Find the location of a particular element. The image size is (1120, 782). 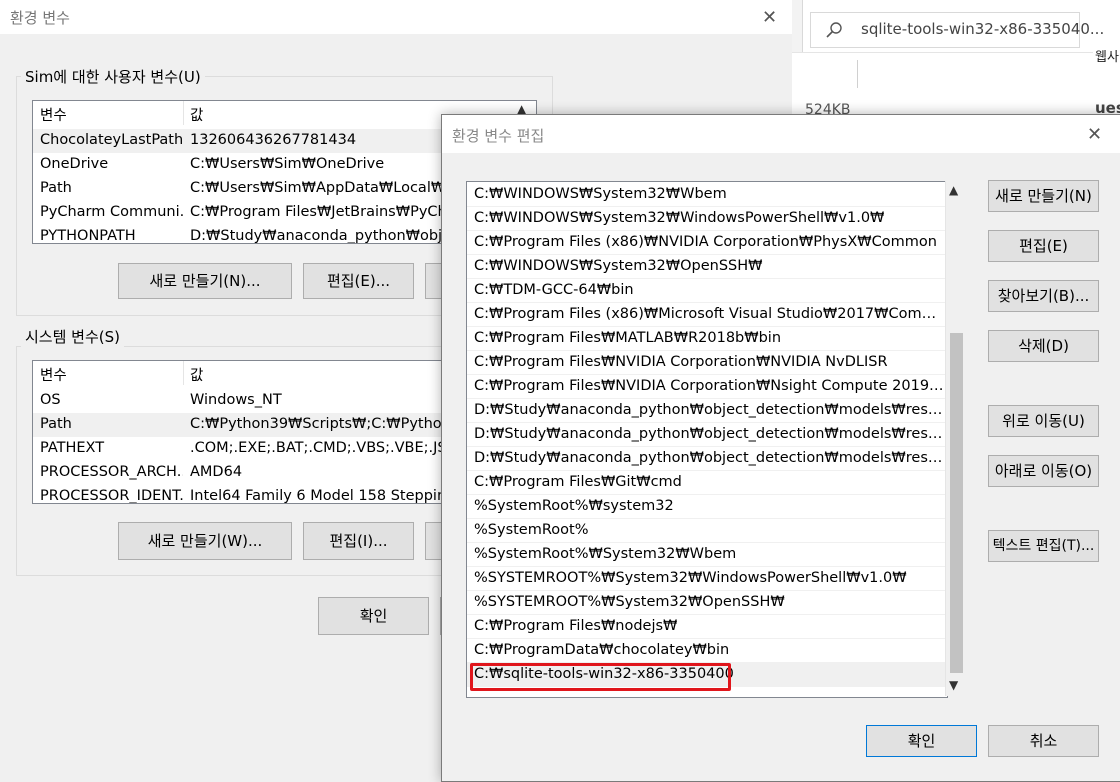

ok-button: 확인 is located at coordinates (921, 741).